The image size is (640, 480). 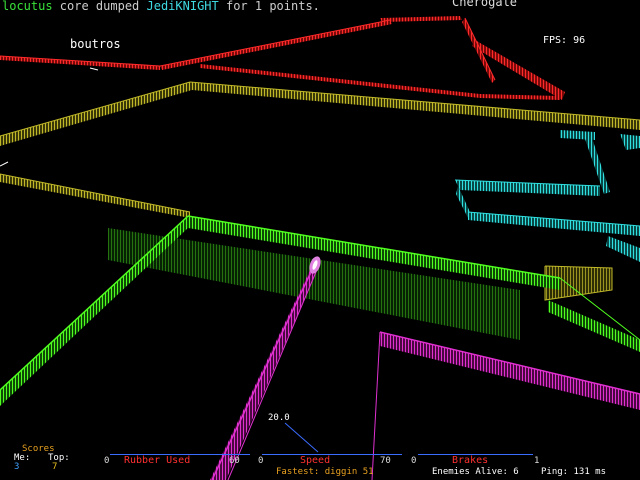 I want to click on kill-feed-victim: JediKNIGHT, so click(x=182, y=6).